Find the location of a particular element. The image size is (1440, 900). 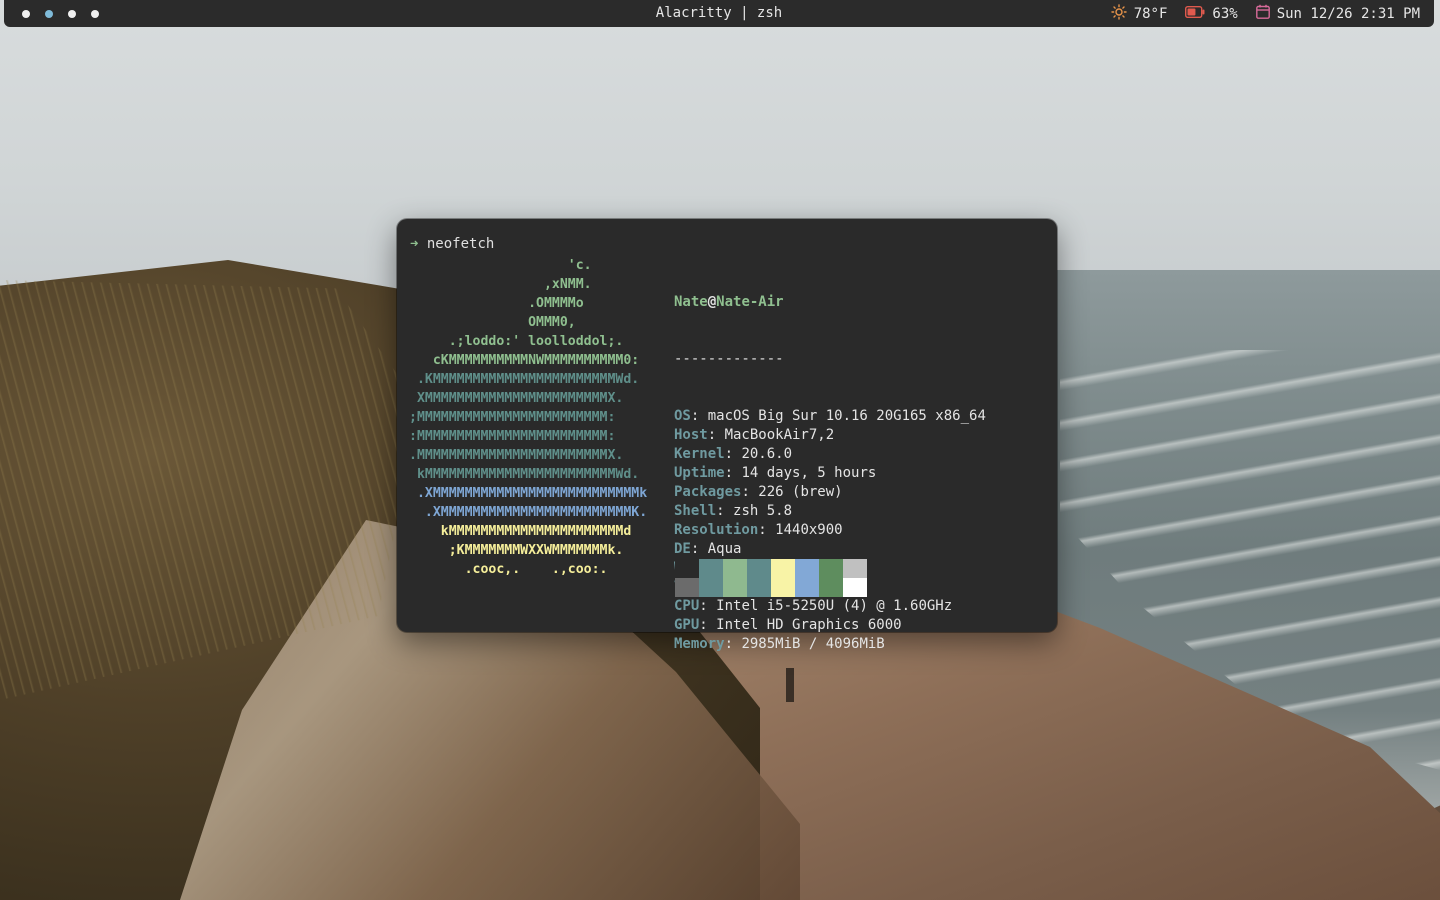

info-value: Intel HD Graphics 6000 is located at coordinates (809, 625).